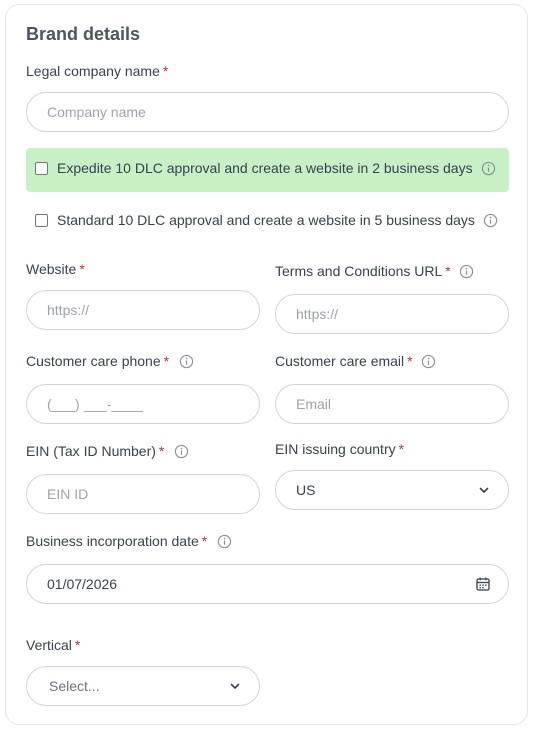 The width and height of the screenshot is (542, 732). Describe the element at coordinates (41, 168) in the screenshot. I see `expedite-checkbox` at that location.